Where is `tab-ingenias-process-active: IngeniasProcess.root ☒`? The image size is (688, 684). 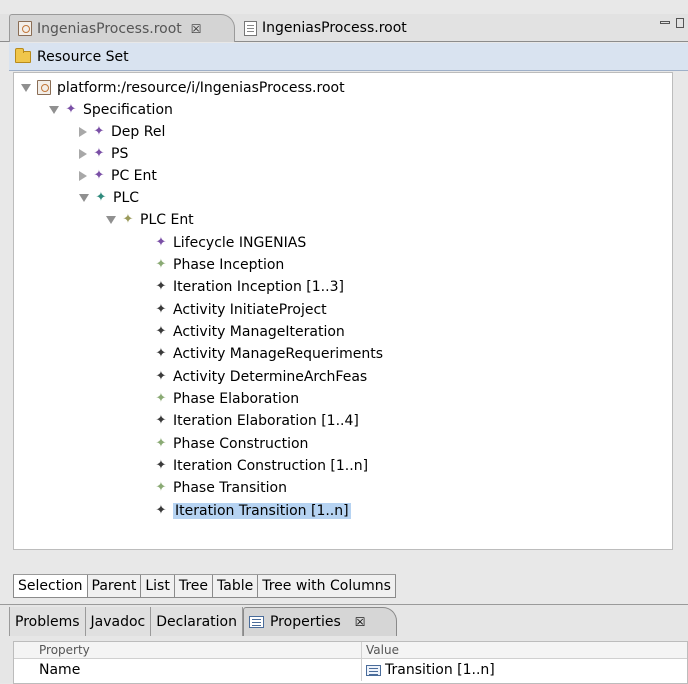 tab-ingenias-process-active: IngeniasProcess.root ☒ is located at coordinates (122, 28).